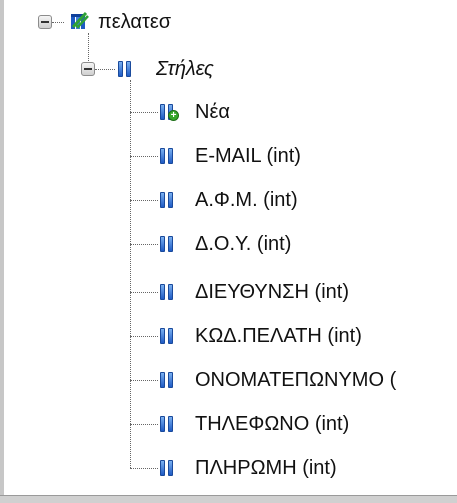 This screenshot has height=503, width=457. I want to click on table-icon, so click(80, 20).